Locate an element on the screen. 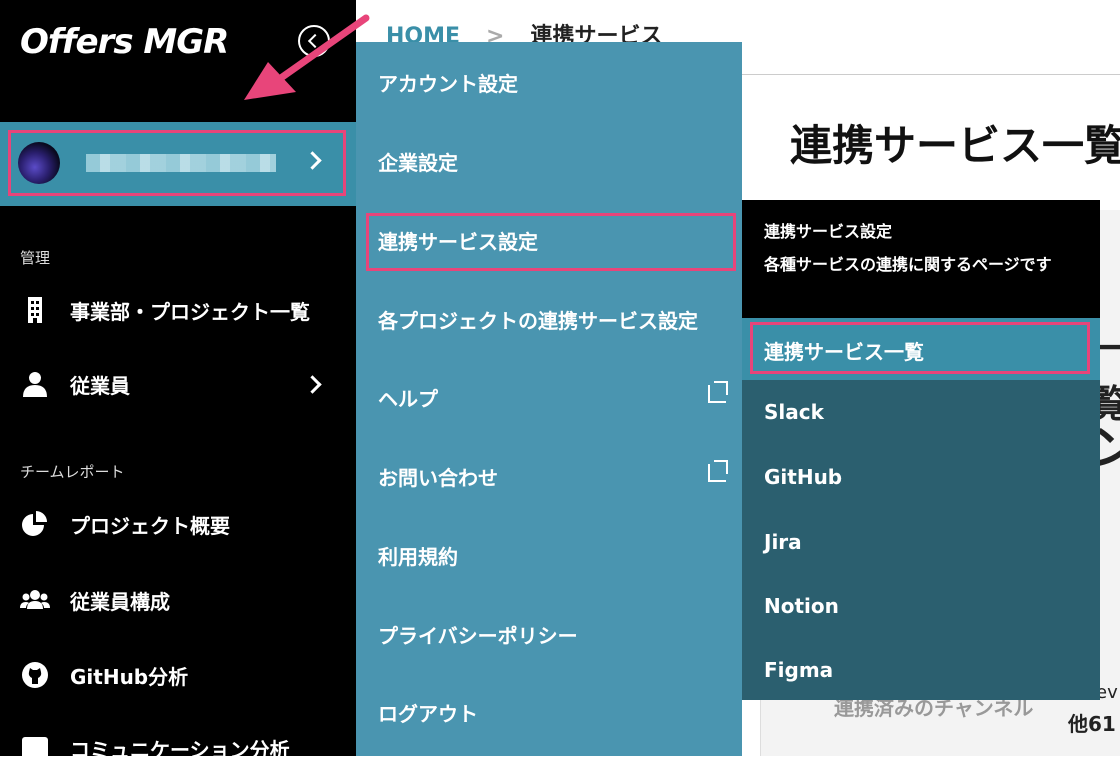 The image size is (1120, 768). submenu-item-figma: Figma is located at coordinates (798, 670).